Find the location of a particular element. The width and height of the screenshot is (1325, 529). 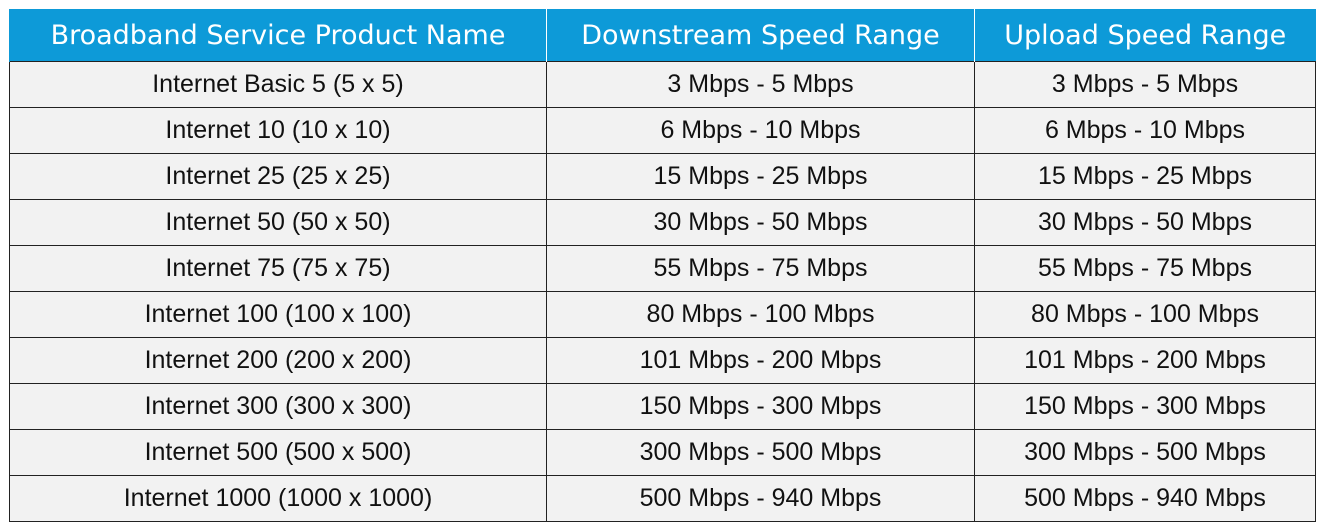

product-name-cell: Internet 10 (10 x 10) is located at coordinates (278, 130).